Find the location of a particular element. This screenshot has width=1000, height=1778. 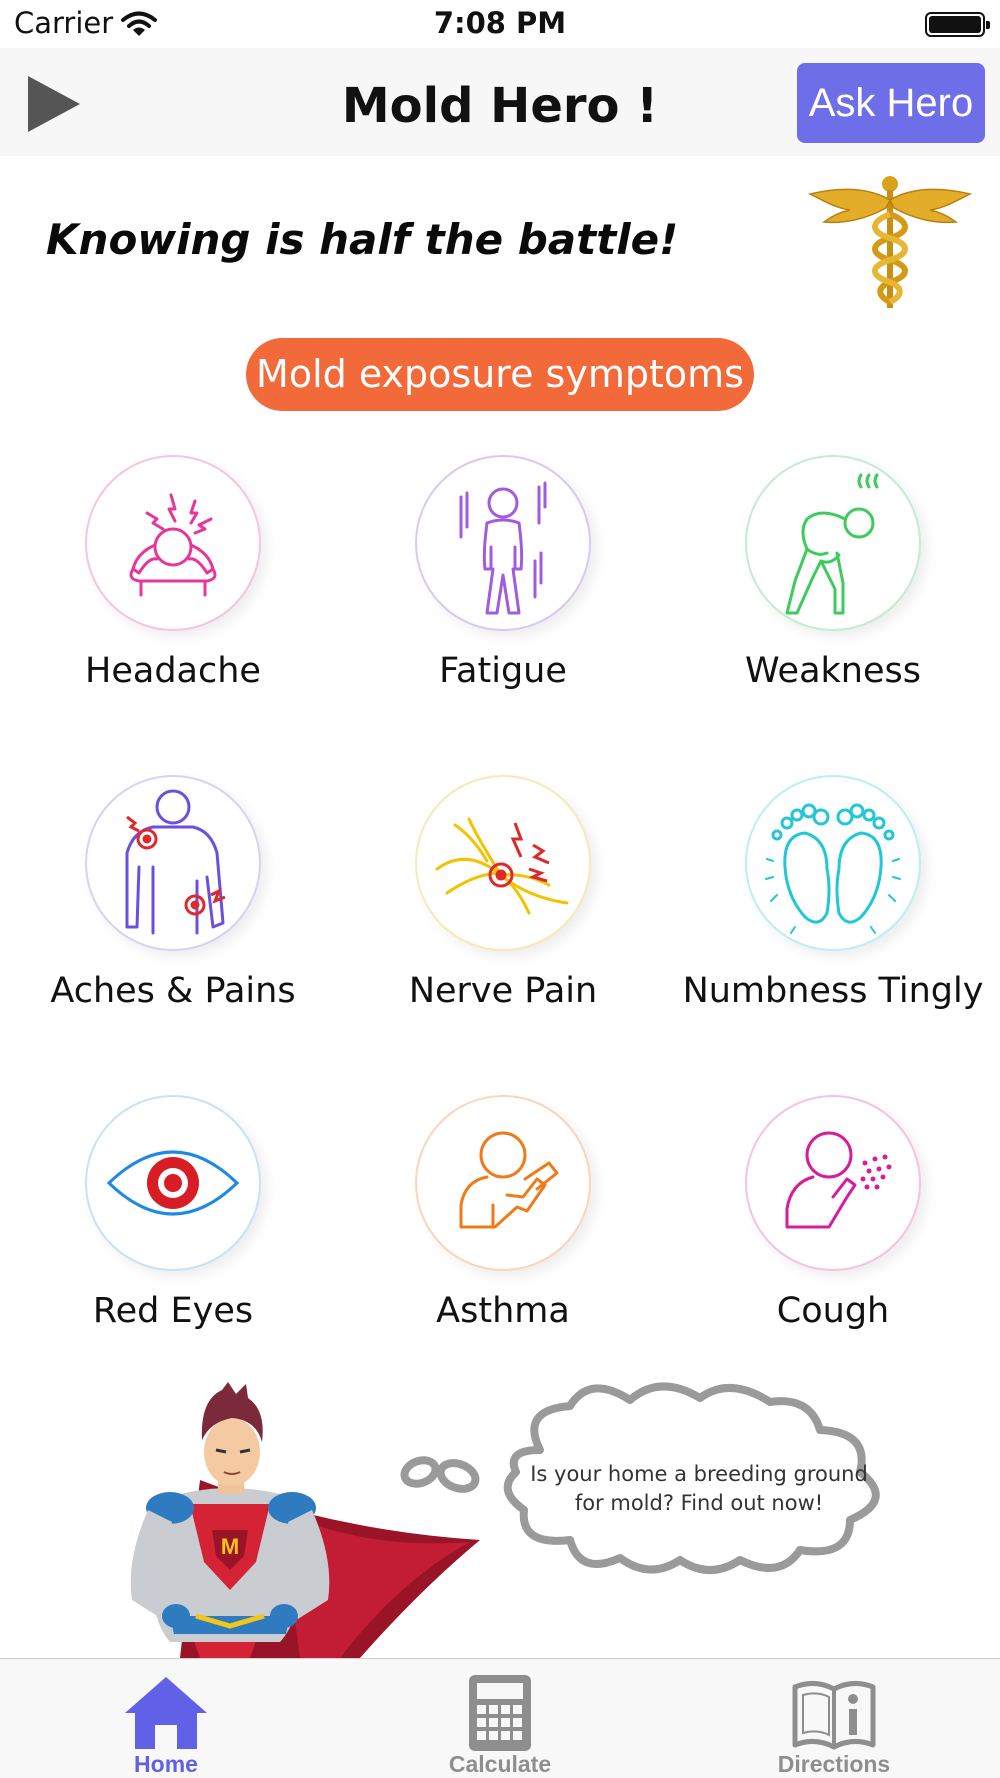

symptom-asthma: Asthma is located at coordinates (490, 1215).